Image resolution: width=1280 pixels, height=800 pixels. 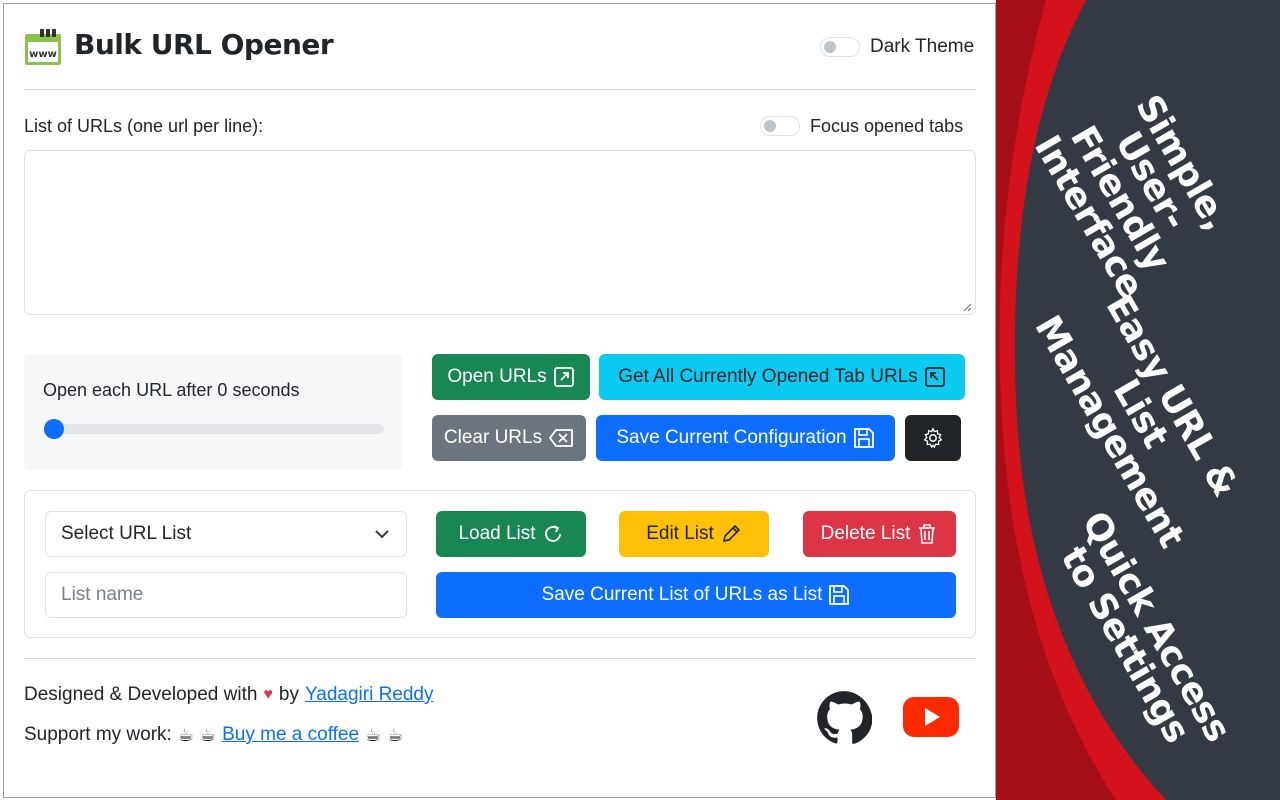 I want to click on heart-icon: ♥, so click(x=268, y=694).